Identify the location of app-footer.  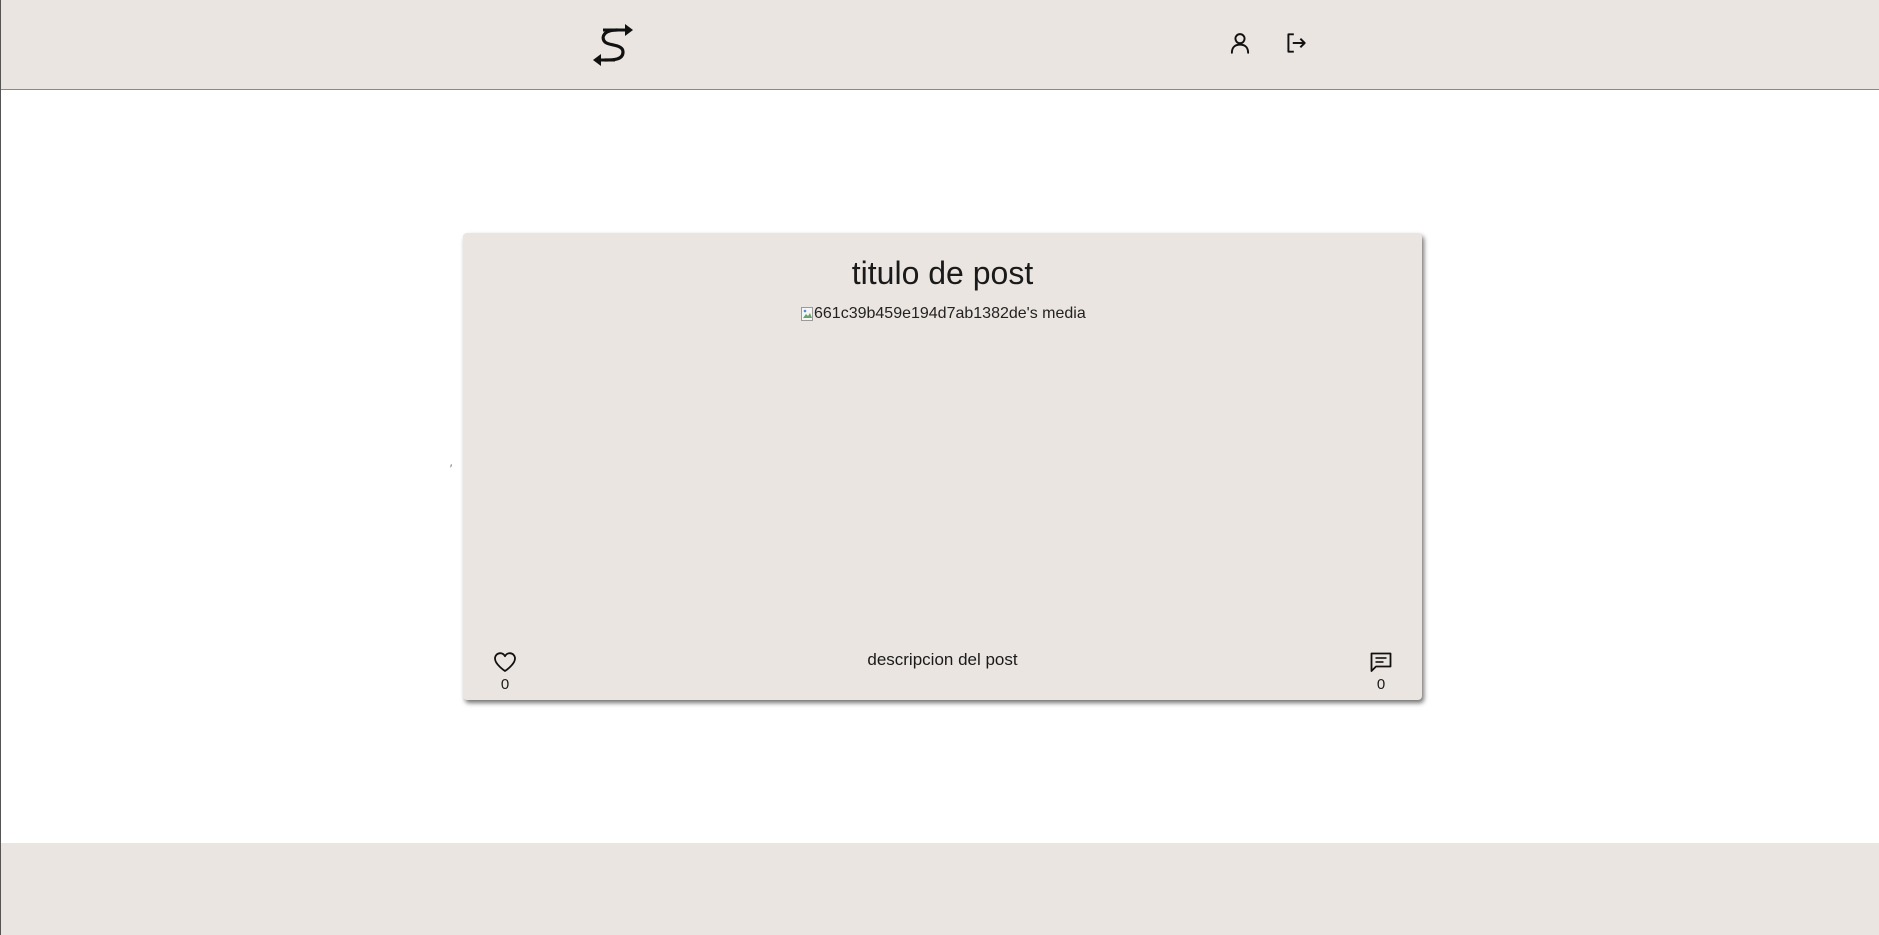
(940, 889).